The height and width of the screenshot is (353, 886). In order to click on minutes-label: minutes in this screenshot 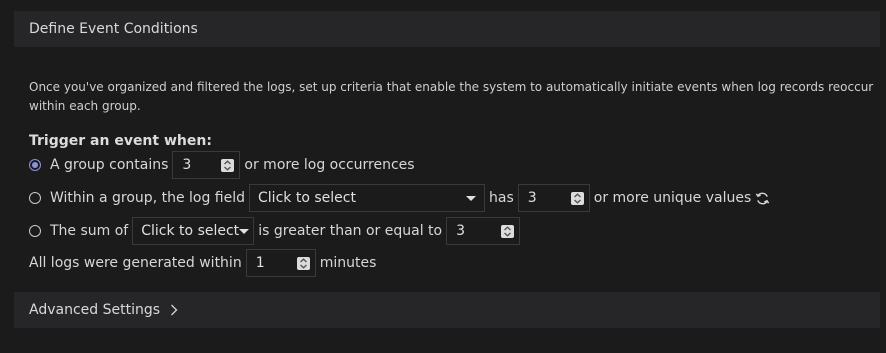, I will do `click(348, 263)`.